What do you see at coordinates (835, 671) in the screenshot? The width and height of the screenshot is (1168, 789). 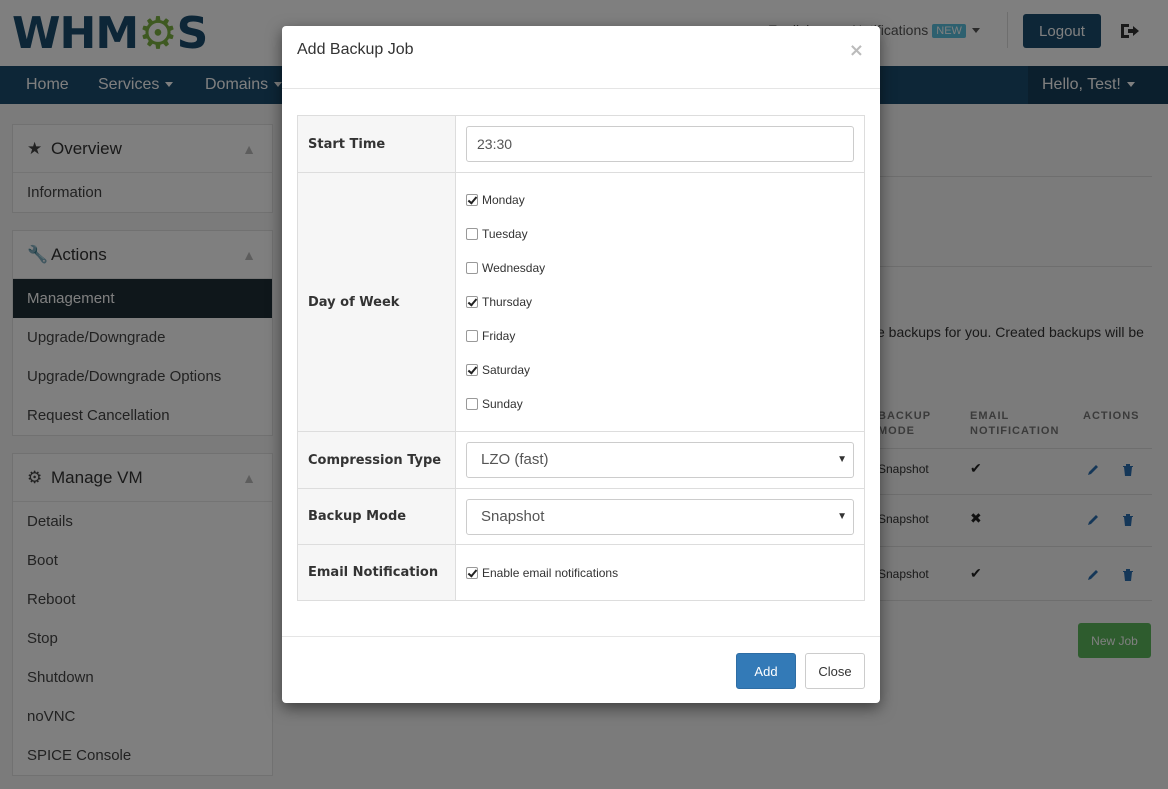 I see `close-button: Close` at bounding box center [835, 671].